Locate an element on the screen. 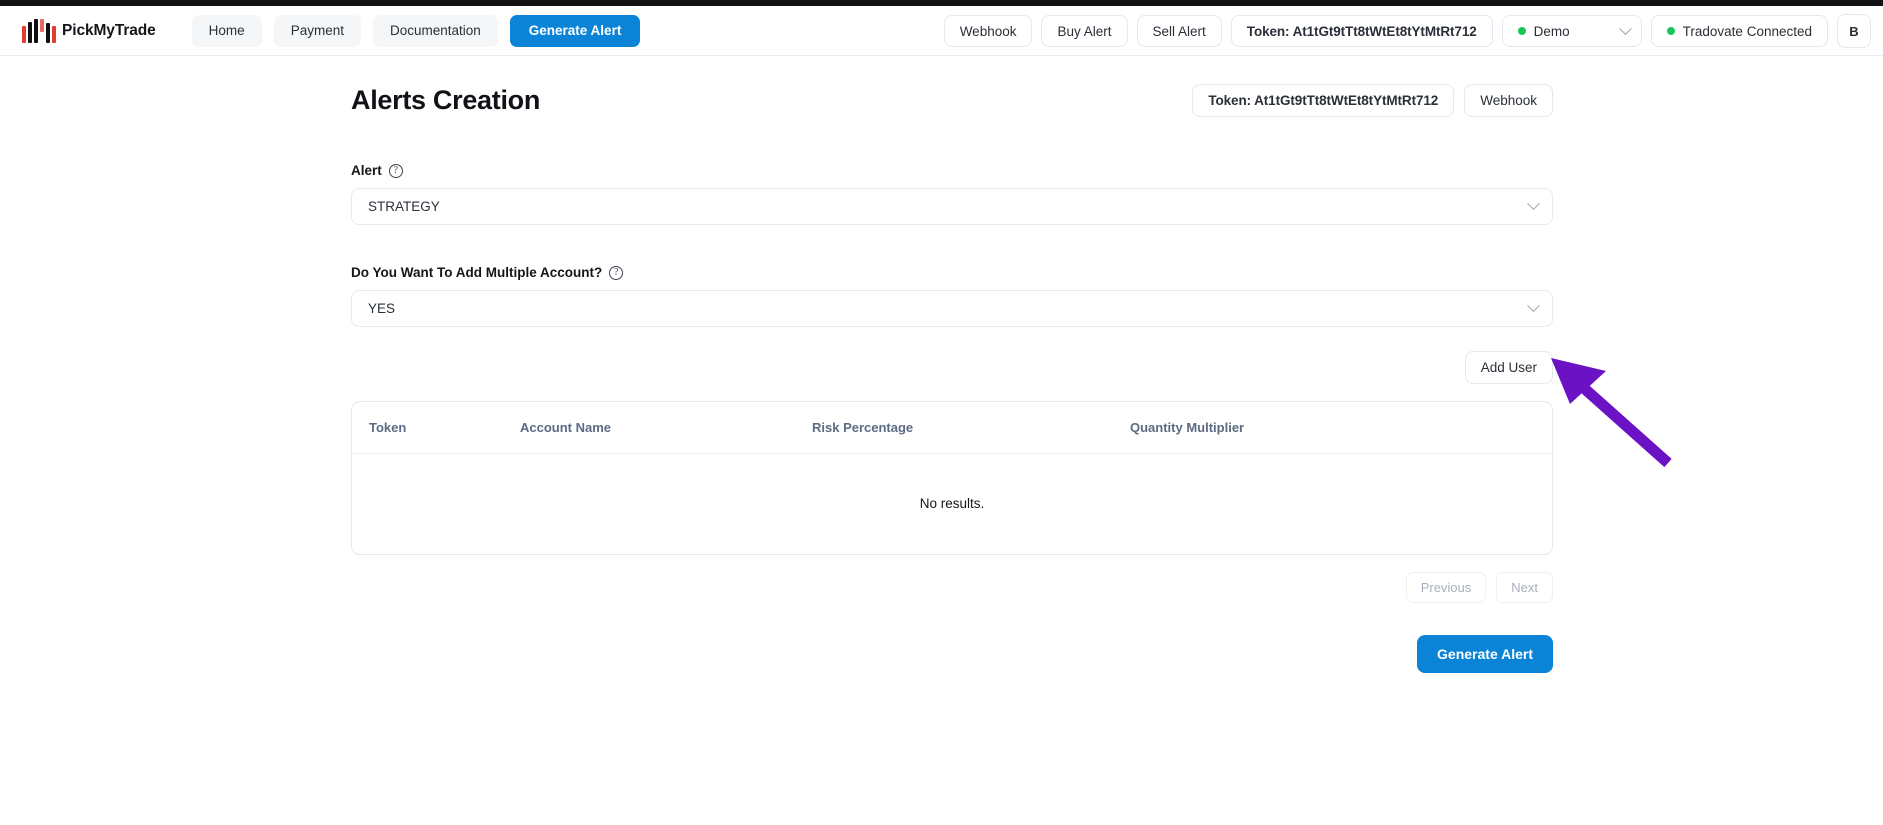  nav-item-generate-alert: Generate Alert is located at coordinates (575, 30).